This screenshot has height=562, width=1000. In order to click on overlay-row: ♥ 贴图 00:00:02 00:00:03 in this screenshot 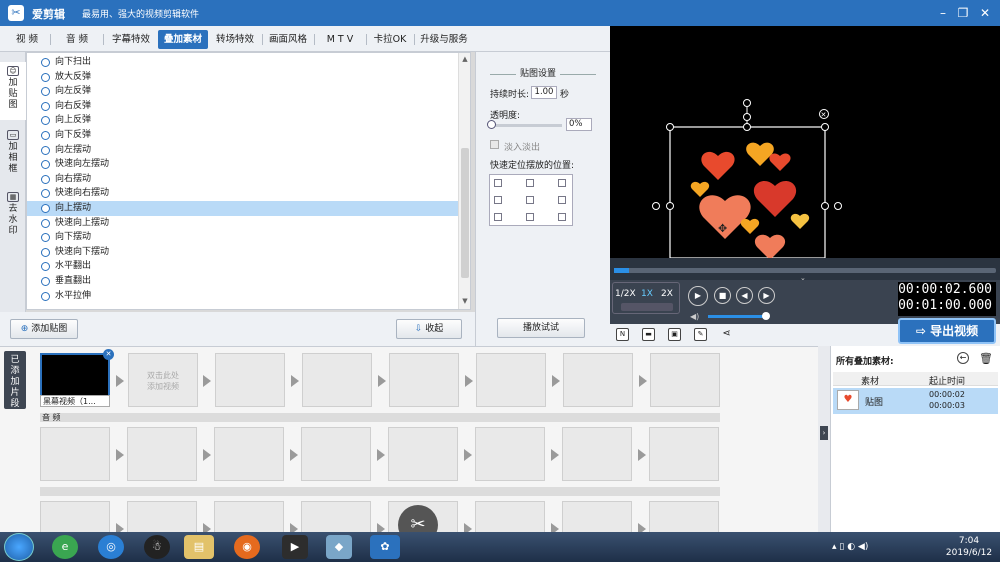, I will do `click(915, 401)`.